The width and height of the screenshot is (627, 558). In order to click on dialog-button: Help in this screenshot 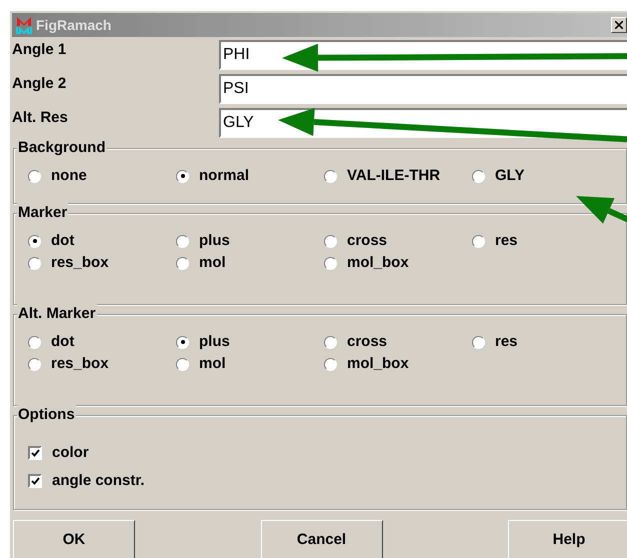, I will do `click(567, 539)`.